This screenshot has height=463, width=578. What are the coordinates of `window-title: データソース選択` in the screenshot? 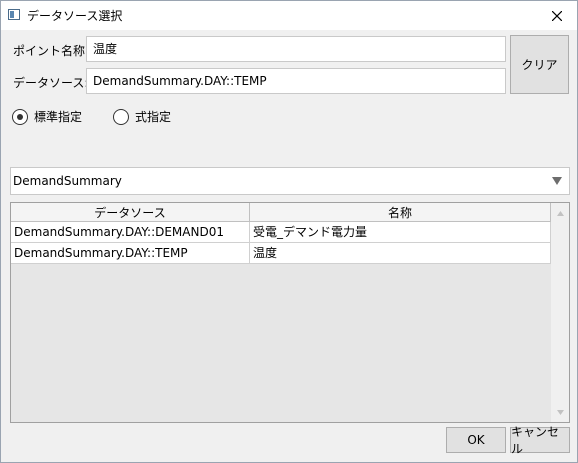 It's located at (75, 16).